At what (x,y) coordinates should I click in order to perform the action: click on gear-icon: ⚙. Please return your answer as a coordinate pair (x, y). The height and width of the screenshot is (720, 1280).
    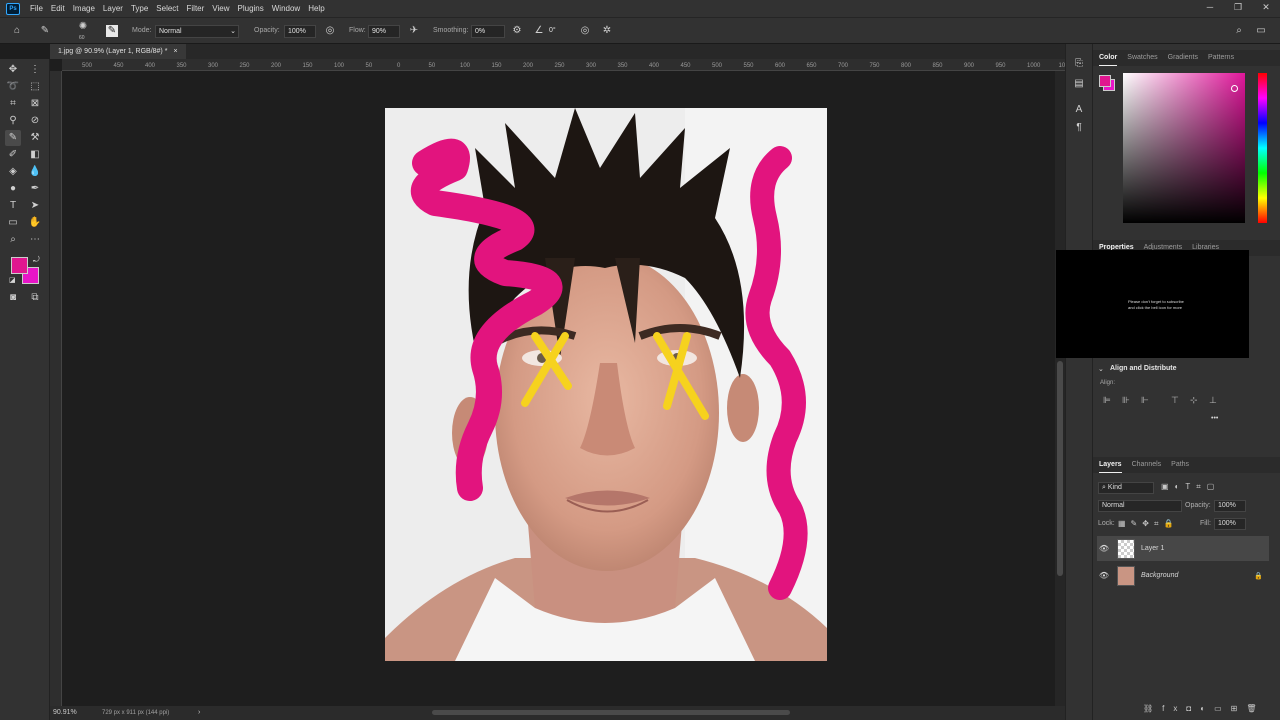
    Looking at the image, I should click on (517, 31).